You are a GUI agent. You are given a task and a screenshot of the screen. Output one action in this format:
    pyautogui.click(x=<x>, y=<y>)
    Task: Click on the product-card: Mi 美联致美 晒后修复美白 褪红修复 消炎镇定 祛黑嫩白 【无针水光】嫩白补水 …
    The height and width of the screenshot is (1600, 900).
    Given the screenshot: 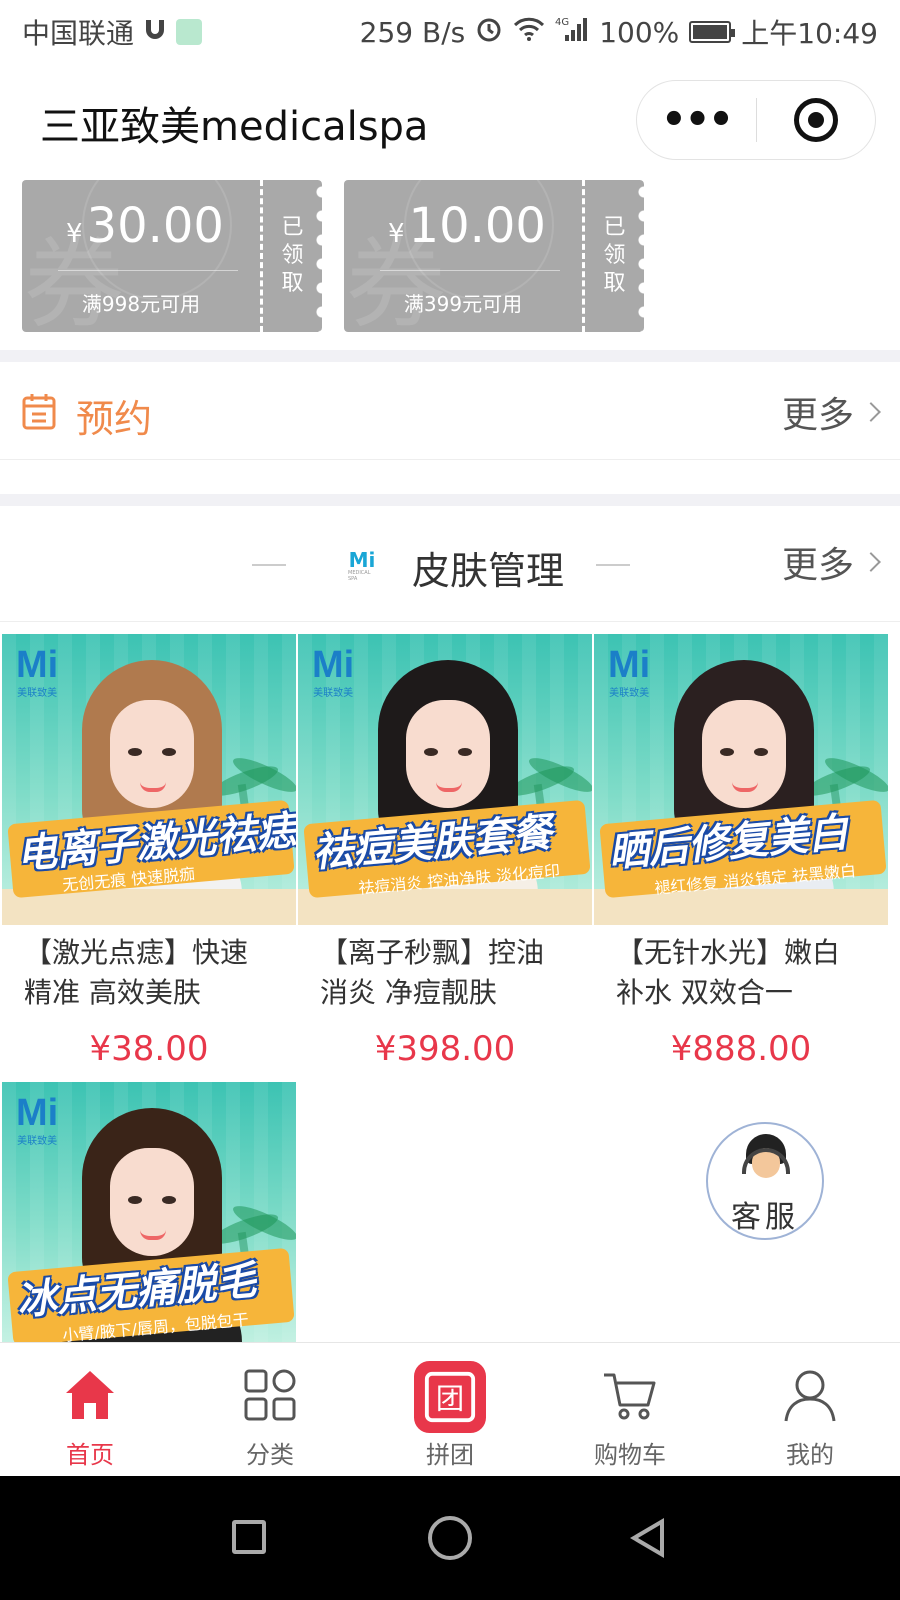 What is the action you would take?
    pyautogui.click(x=741, y=851)
    